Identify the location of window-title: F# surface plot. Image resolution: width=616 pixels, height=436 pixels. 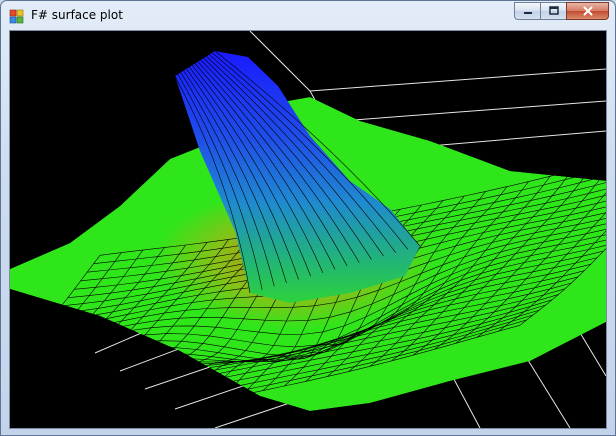
(77, 15).